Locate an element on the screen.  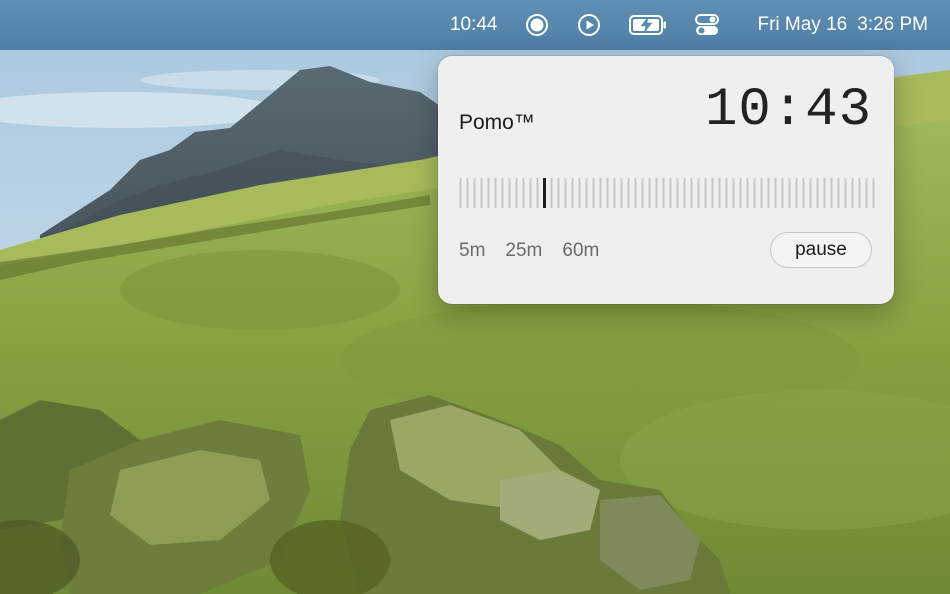
preset-list: 5m 25m 60m is located at coordinates (529, 251).